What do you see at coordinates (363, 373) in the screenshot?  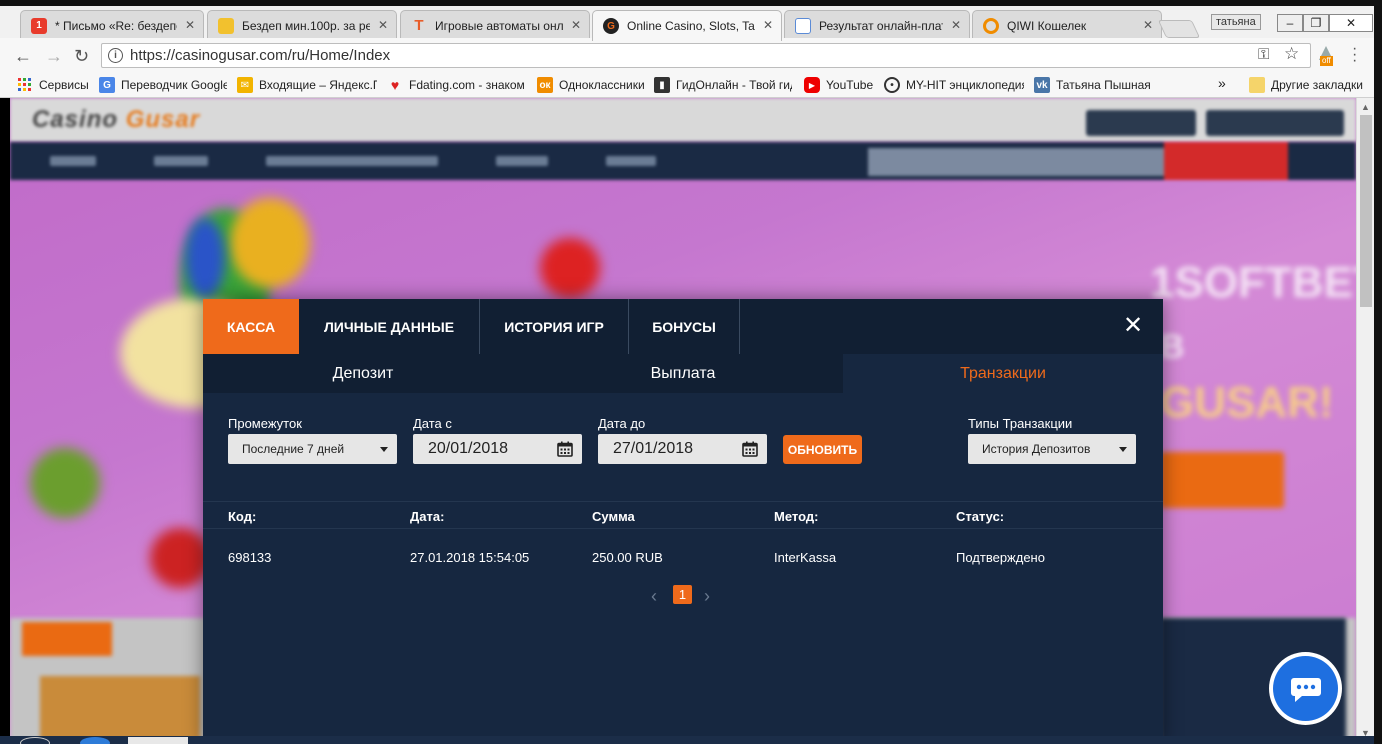 I see `subtab-deposit: Депозит` at bounding box center [363, 373].